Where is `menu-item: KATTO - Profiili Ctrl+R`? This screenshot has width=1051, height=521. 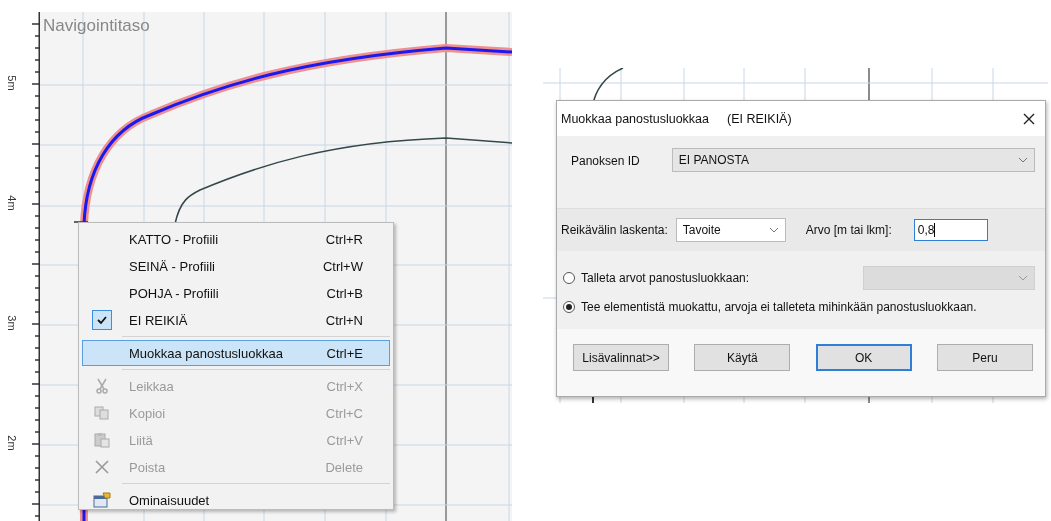 menu-item: KATTO - Profiili Ctrl+R is located at coordinates (236, 239).